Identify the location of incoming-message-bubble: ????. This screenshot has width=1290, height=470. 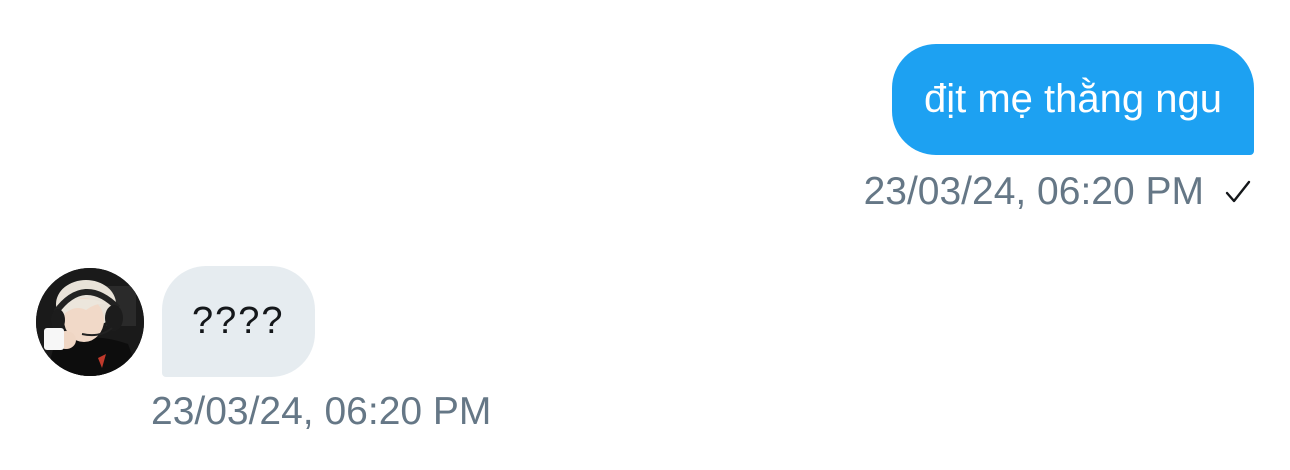
(238, 321).